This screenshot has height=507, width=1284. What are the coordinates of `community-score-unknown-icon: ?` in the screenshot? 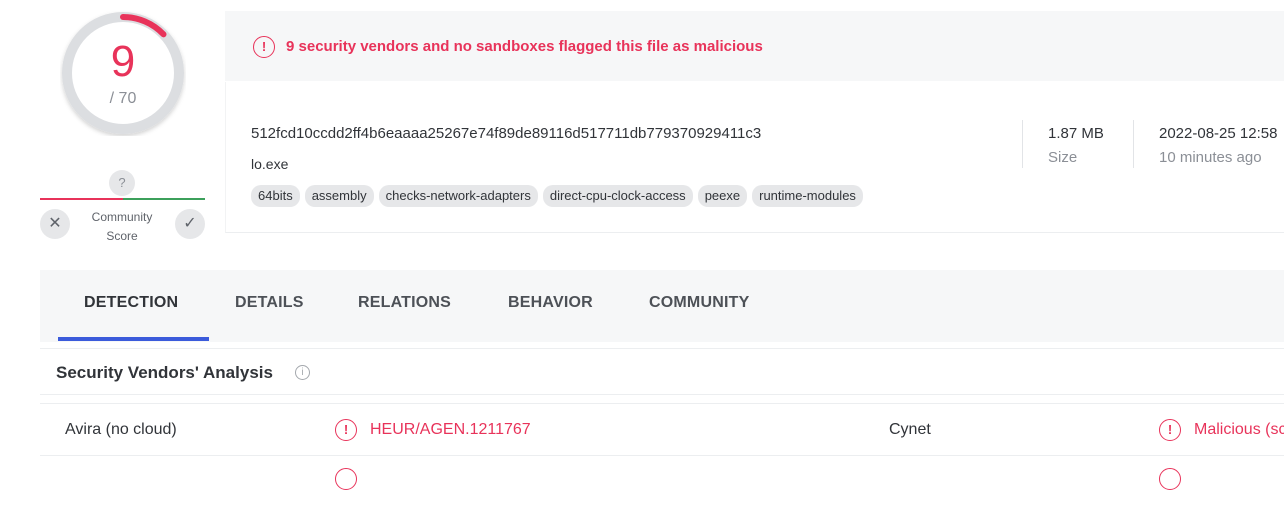 It's located at (122, 183).